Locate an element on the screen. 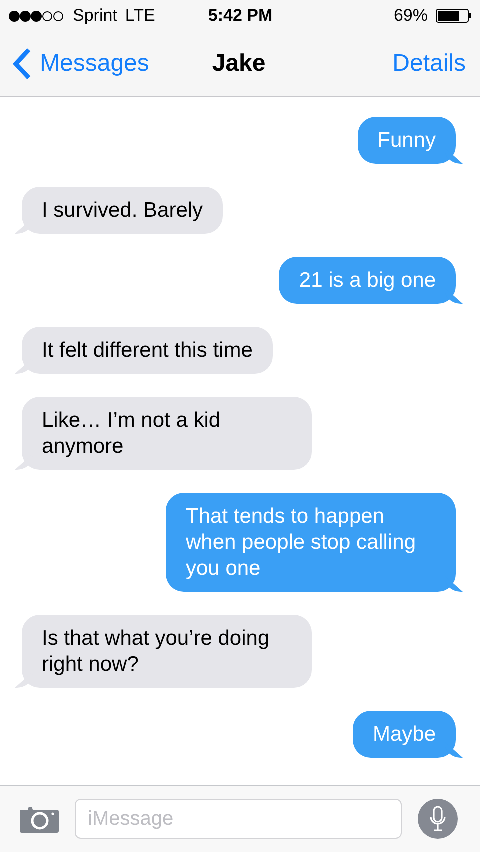 The width and height of the screenshot is (480, 852). battery-percentage: 69% is located at coordinates (411, 16).